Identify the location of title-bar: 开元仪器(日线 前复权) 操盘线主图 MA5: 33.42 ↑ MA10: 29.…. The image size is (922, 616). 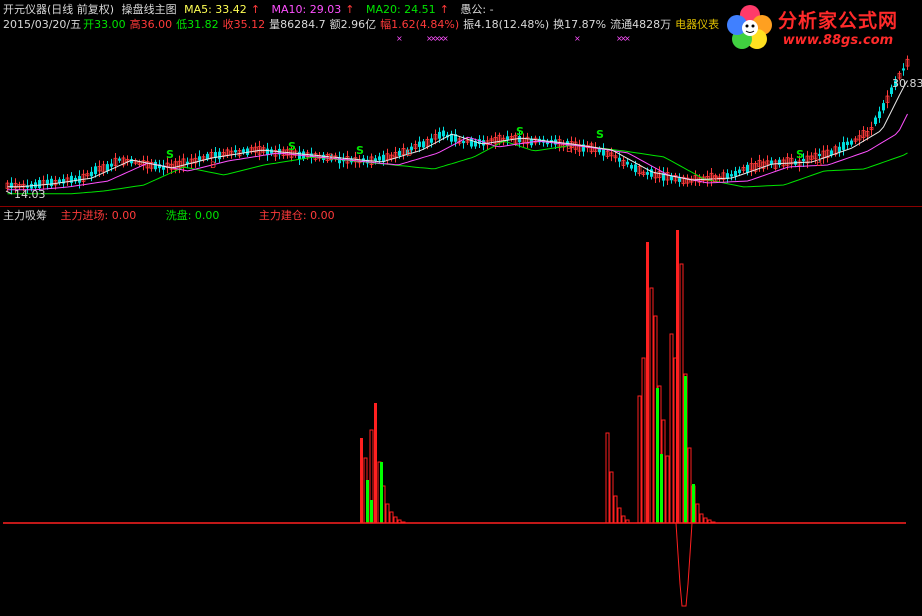
(250, 10).